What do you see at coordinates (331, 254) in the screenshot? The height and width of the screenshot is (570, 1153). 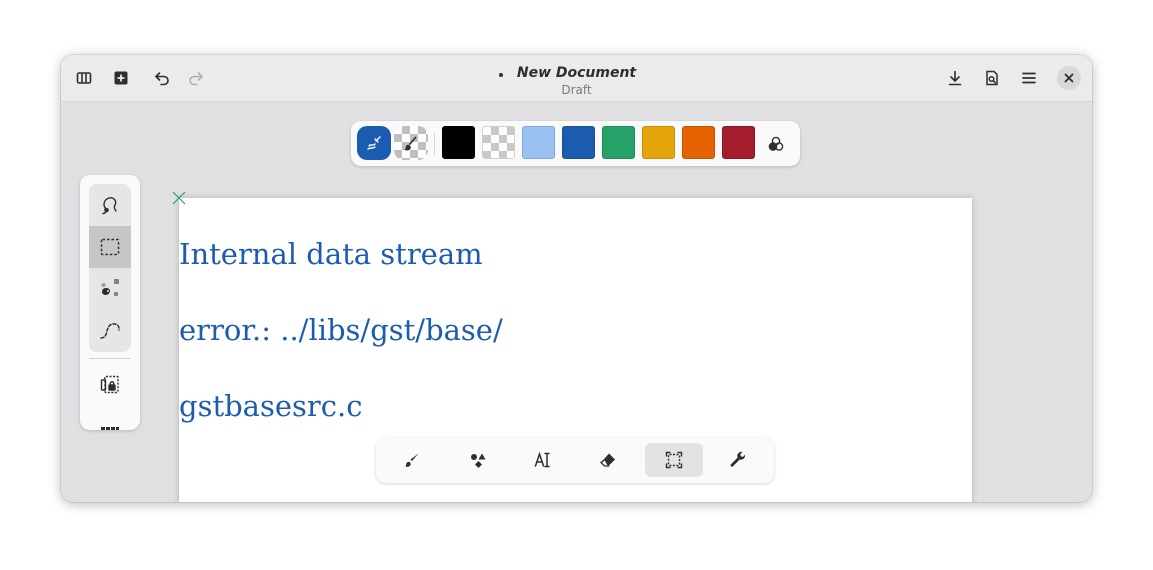 I see `canvas-text-line: Internal data stream` at bounding box center [331, 254].